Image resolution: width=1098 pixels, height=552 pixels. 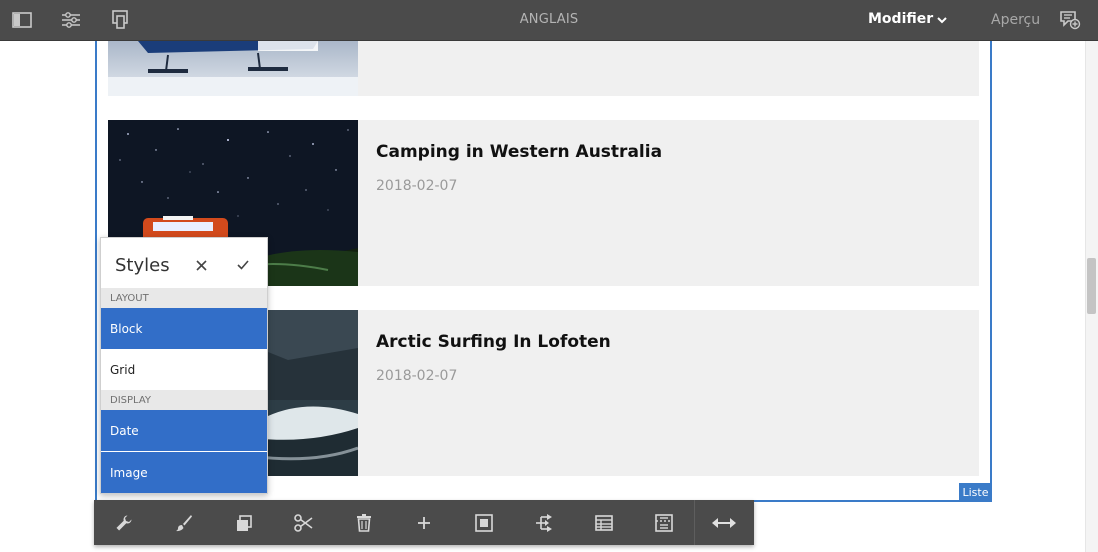 What do you see at coordinates (604, 522) in the screenshot?
I see `layout-icon` at bounding box center [604, 522].